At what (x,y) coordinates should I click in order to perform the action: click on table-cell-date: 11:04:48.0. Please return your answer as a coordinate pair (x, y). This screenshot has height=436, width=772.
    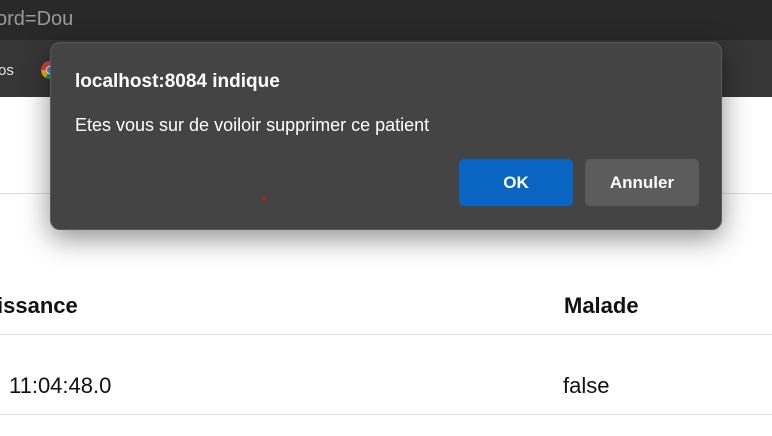
    Looking at the image, I should click on (60, 385).